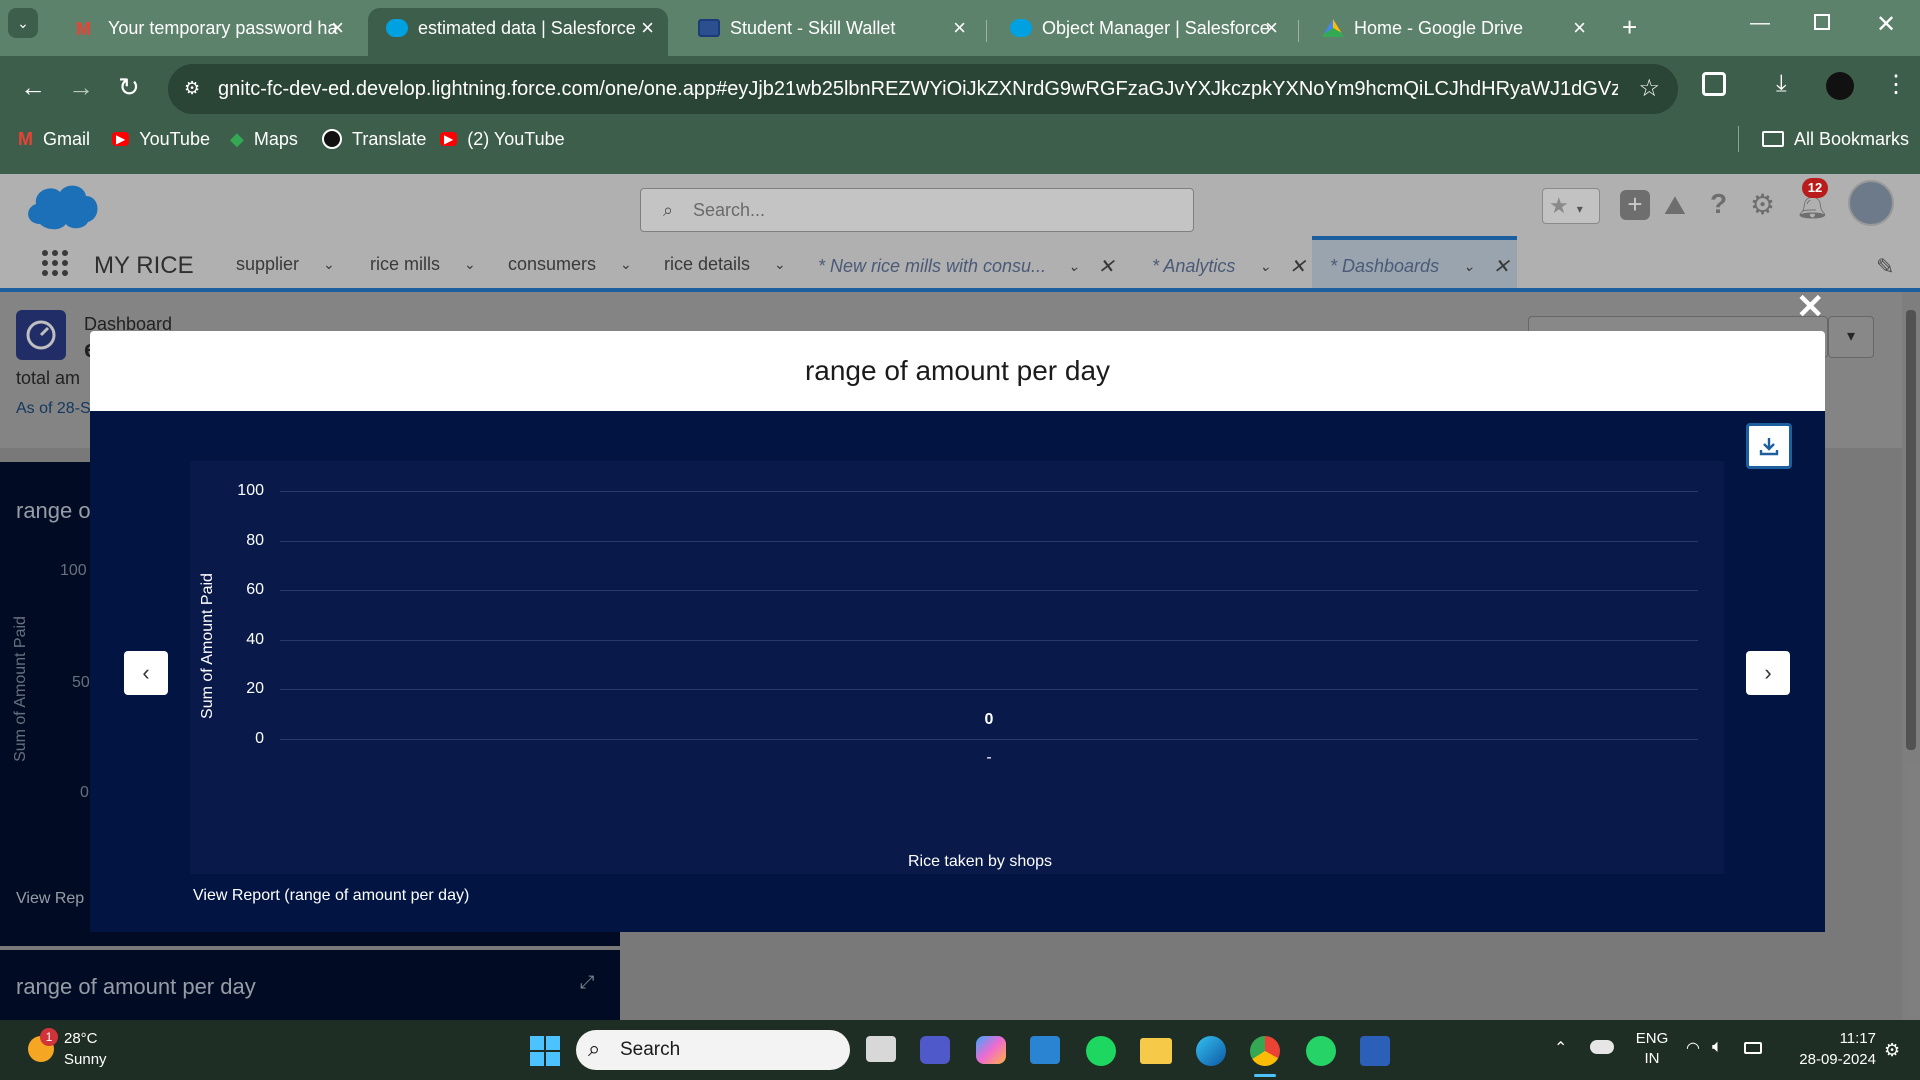  Describe the element at coordinates (1768, 673) in the screenshot. I see `next-chart-button: ›` at that location.